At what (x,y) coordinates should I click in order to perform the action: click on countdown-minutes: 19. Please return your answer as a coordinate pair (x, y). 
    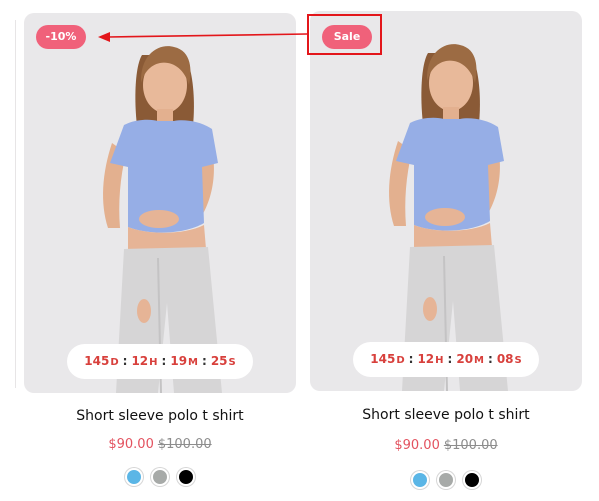
    Looking at the image, I should click on (179, 361).